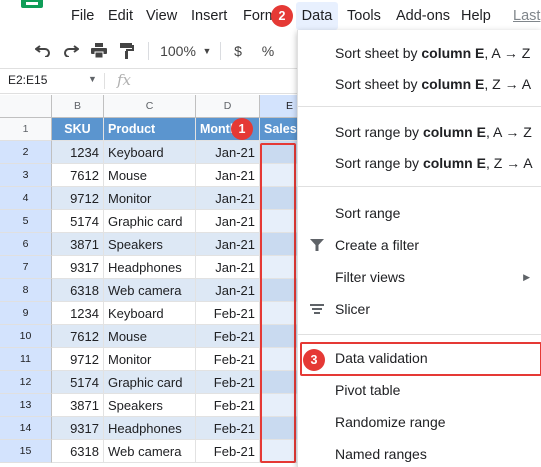 The image size is (541, 467). Describe the element at coordinates (419, 309) in the screenshot. I see `slicer-item: Slicer` at that location.